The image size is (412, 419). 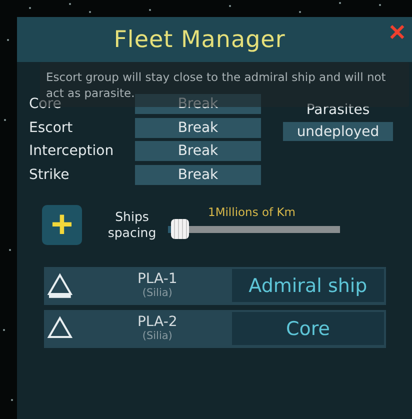 What do you see at coordinates (338, 131) in the screenshot?
I see `parasites-button: undeployed` at bounding box center [338, 131].